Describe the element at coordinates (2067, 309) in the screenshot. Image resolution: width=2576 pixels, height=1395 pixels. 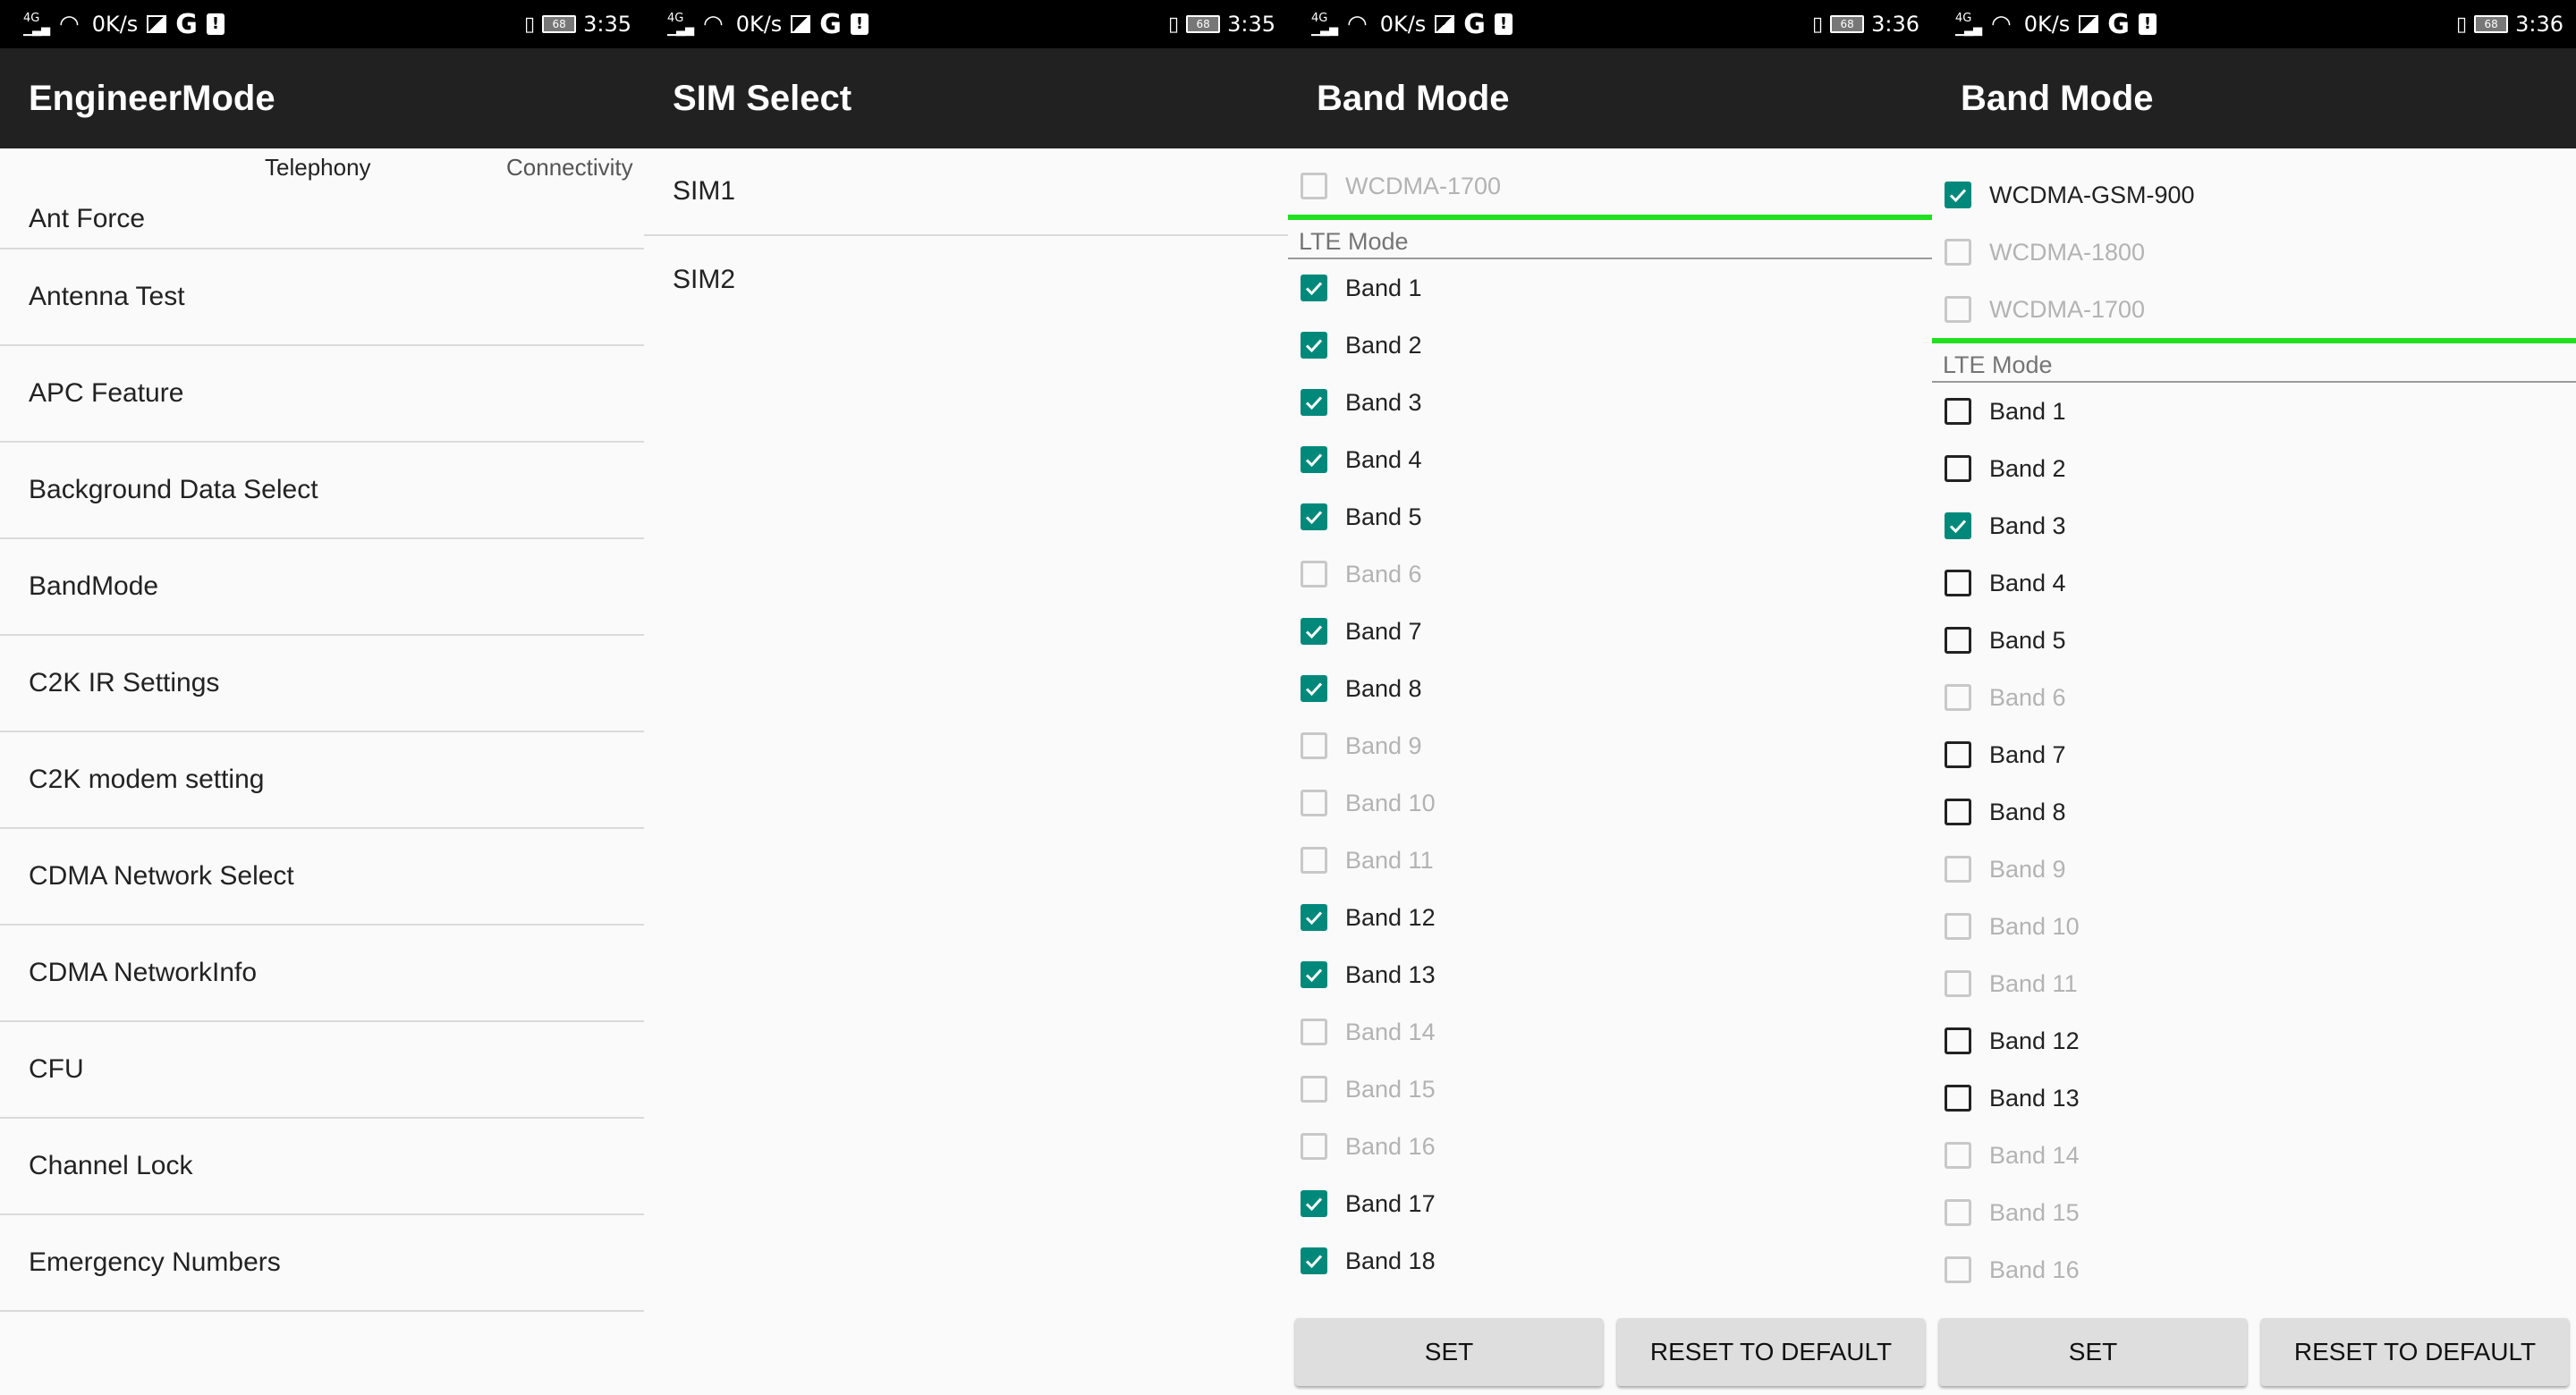
I see `checkbox-label: WCDMA-1700` at that location.